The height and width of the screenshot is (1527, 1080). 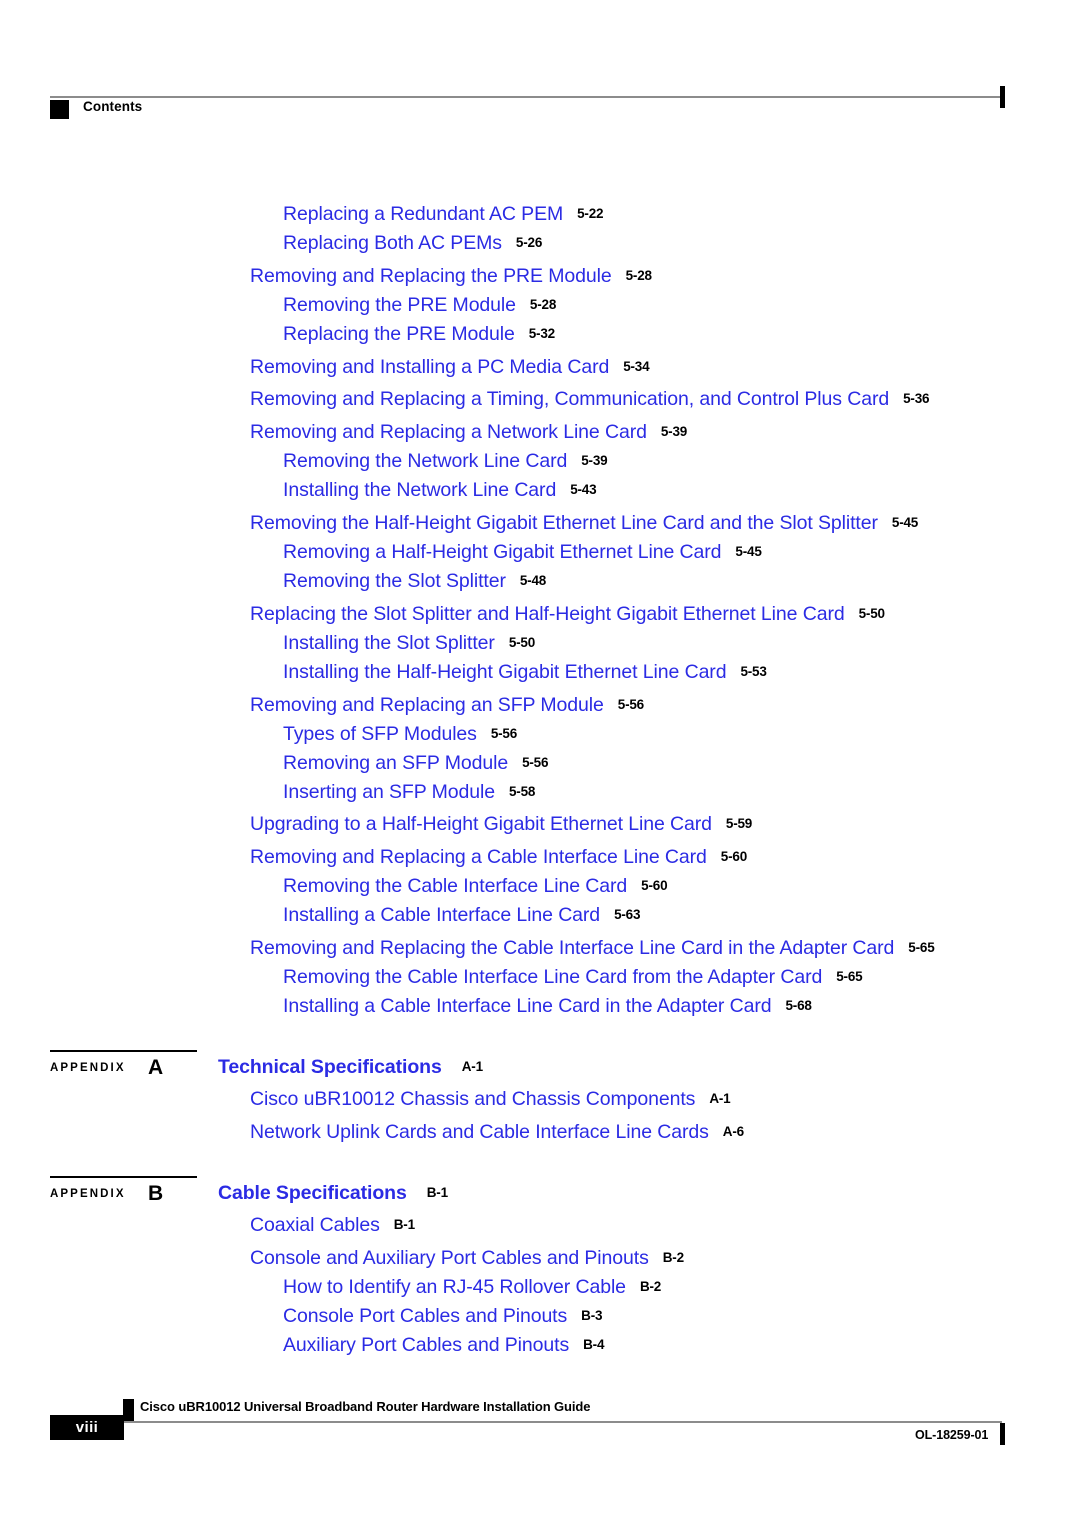 I want to click on toc-entry: Installing the Network Line Card 5-43, so click(x=440, y=490).